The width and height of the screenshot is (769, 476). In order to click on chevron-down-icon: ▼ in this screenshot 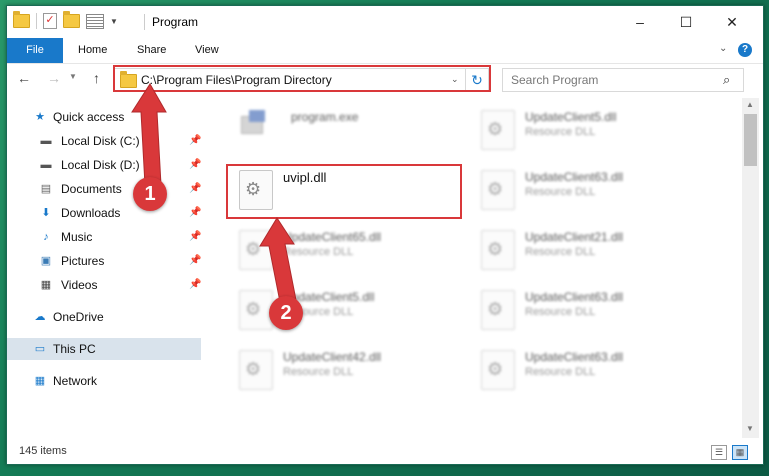, I will do `click(114, 21)`.